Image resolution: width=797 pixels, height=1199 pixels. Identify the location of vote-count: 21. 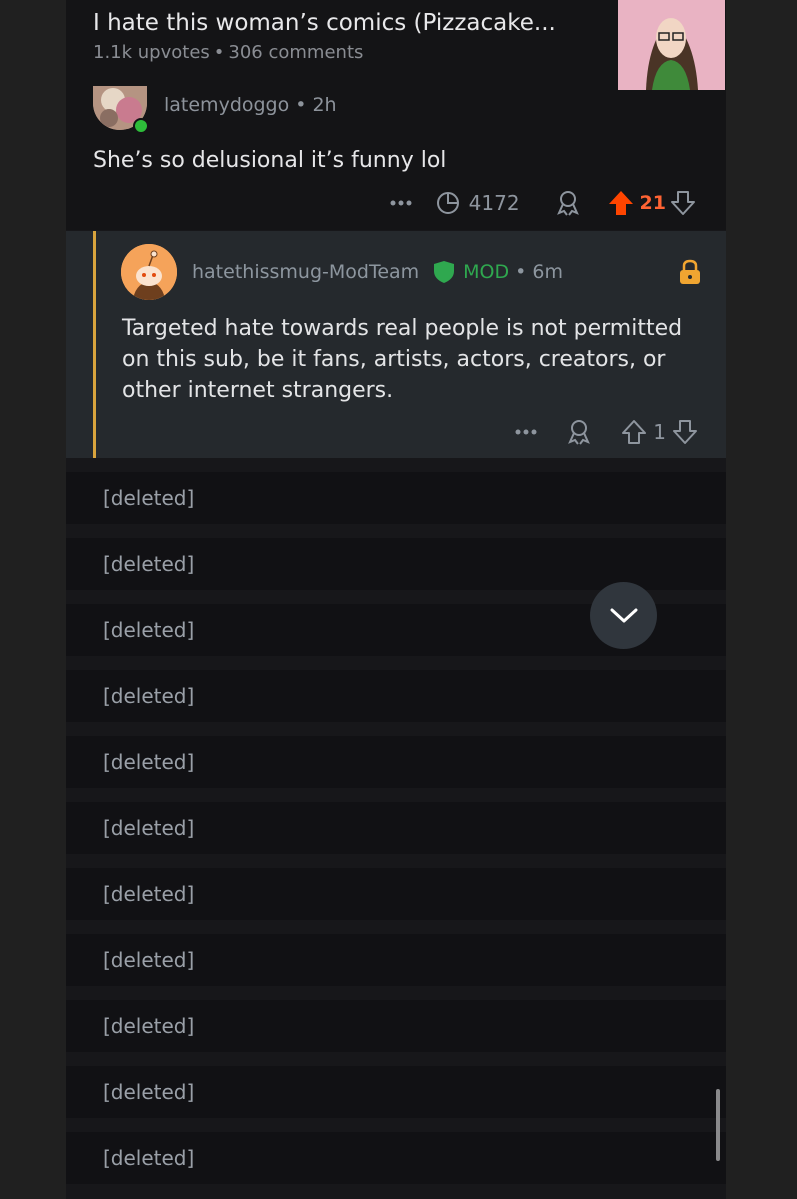
(652, 203).